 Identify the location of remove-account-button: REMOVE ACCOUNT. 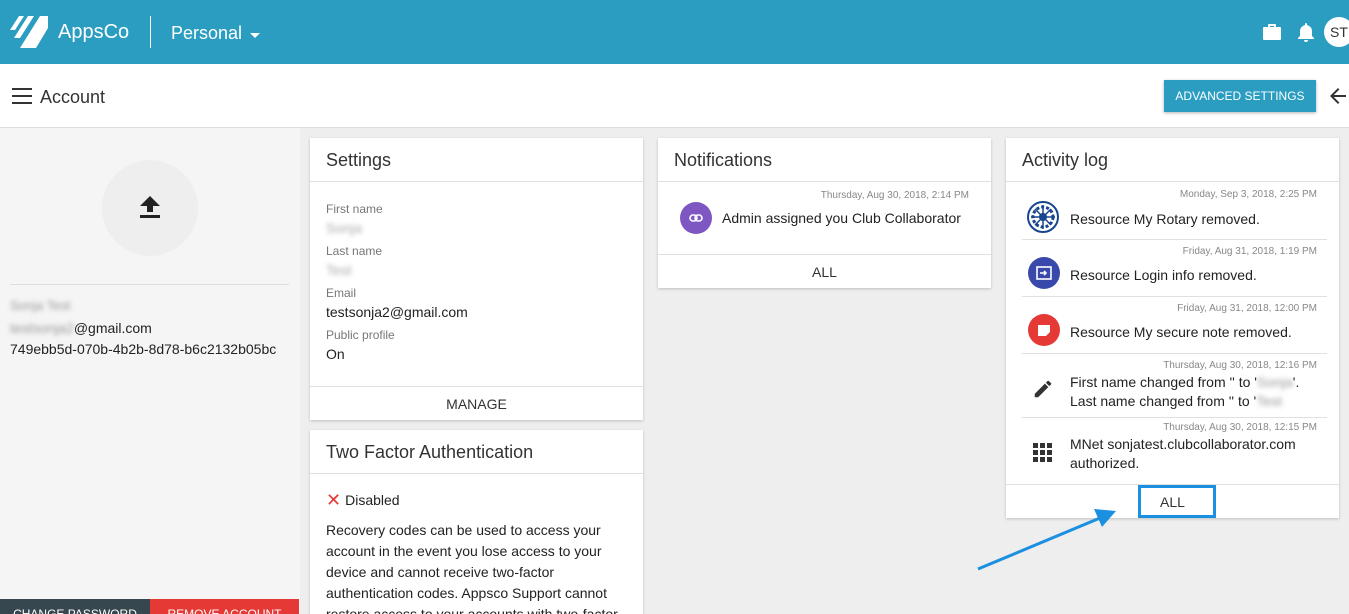
(224, 606).